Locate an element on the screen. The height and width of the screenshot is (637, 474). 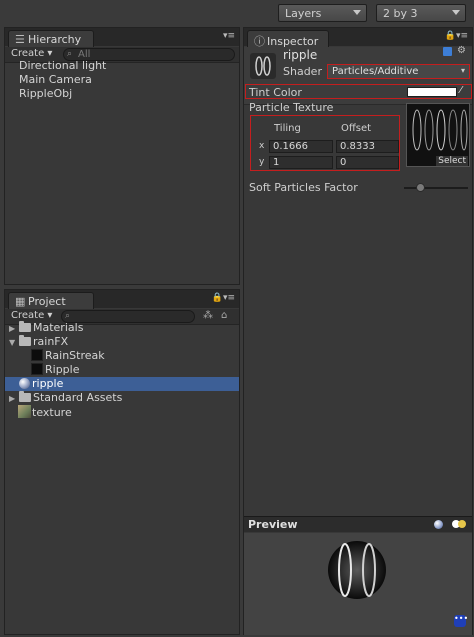
collapse-arrow-icon: ▼ is located at coordinates (14, 343).